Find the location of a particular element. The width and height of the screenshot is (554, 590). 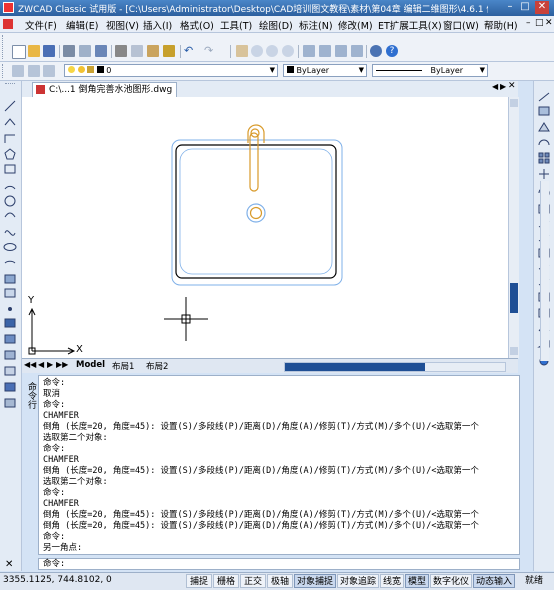

menu-insert: 插入(I) is located at coordinates (157, 25).